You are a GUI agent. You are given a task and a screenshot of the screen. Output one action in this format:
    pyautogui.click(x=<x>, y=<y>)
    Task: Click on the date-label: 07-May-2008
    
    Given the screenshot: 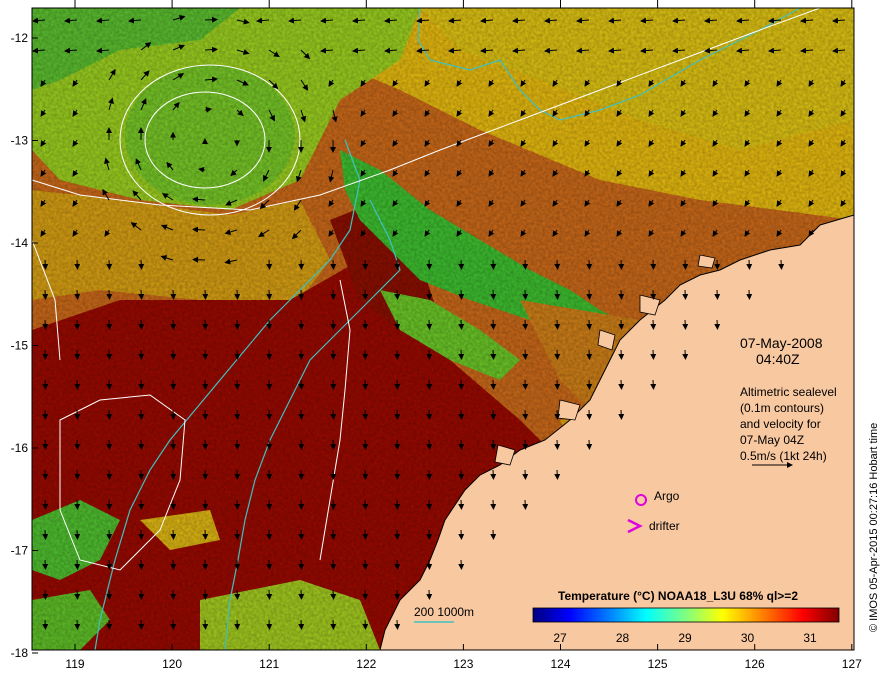 What is the action you would take?
    pyautogui.click(x=781, y=343)
    